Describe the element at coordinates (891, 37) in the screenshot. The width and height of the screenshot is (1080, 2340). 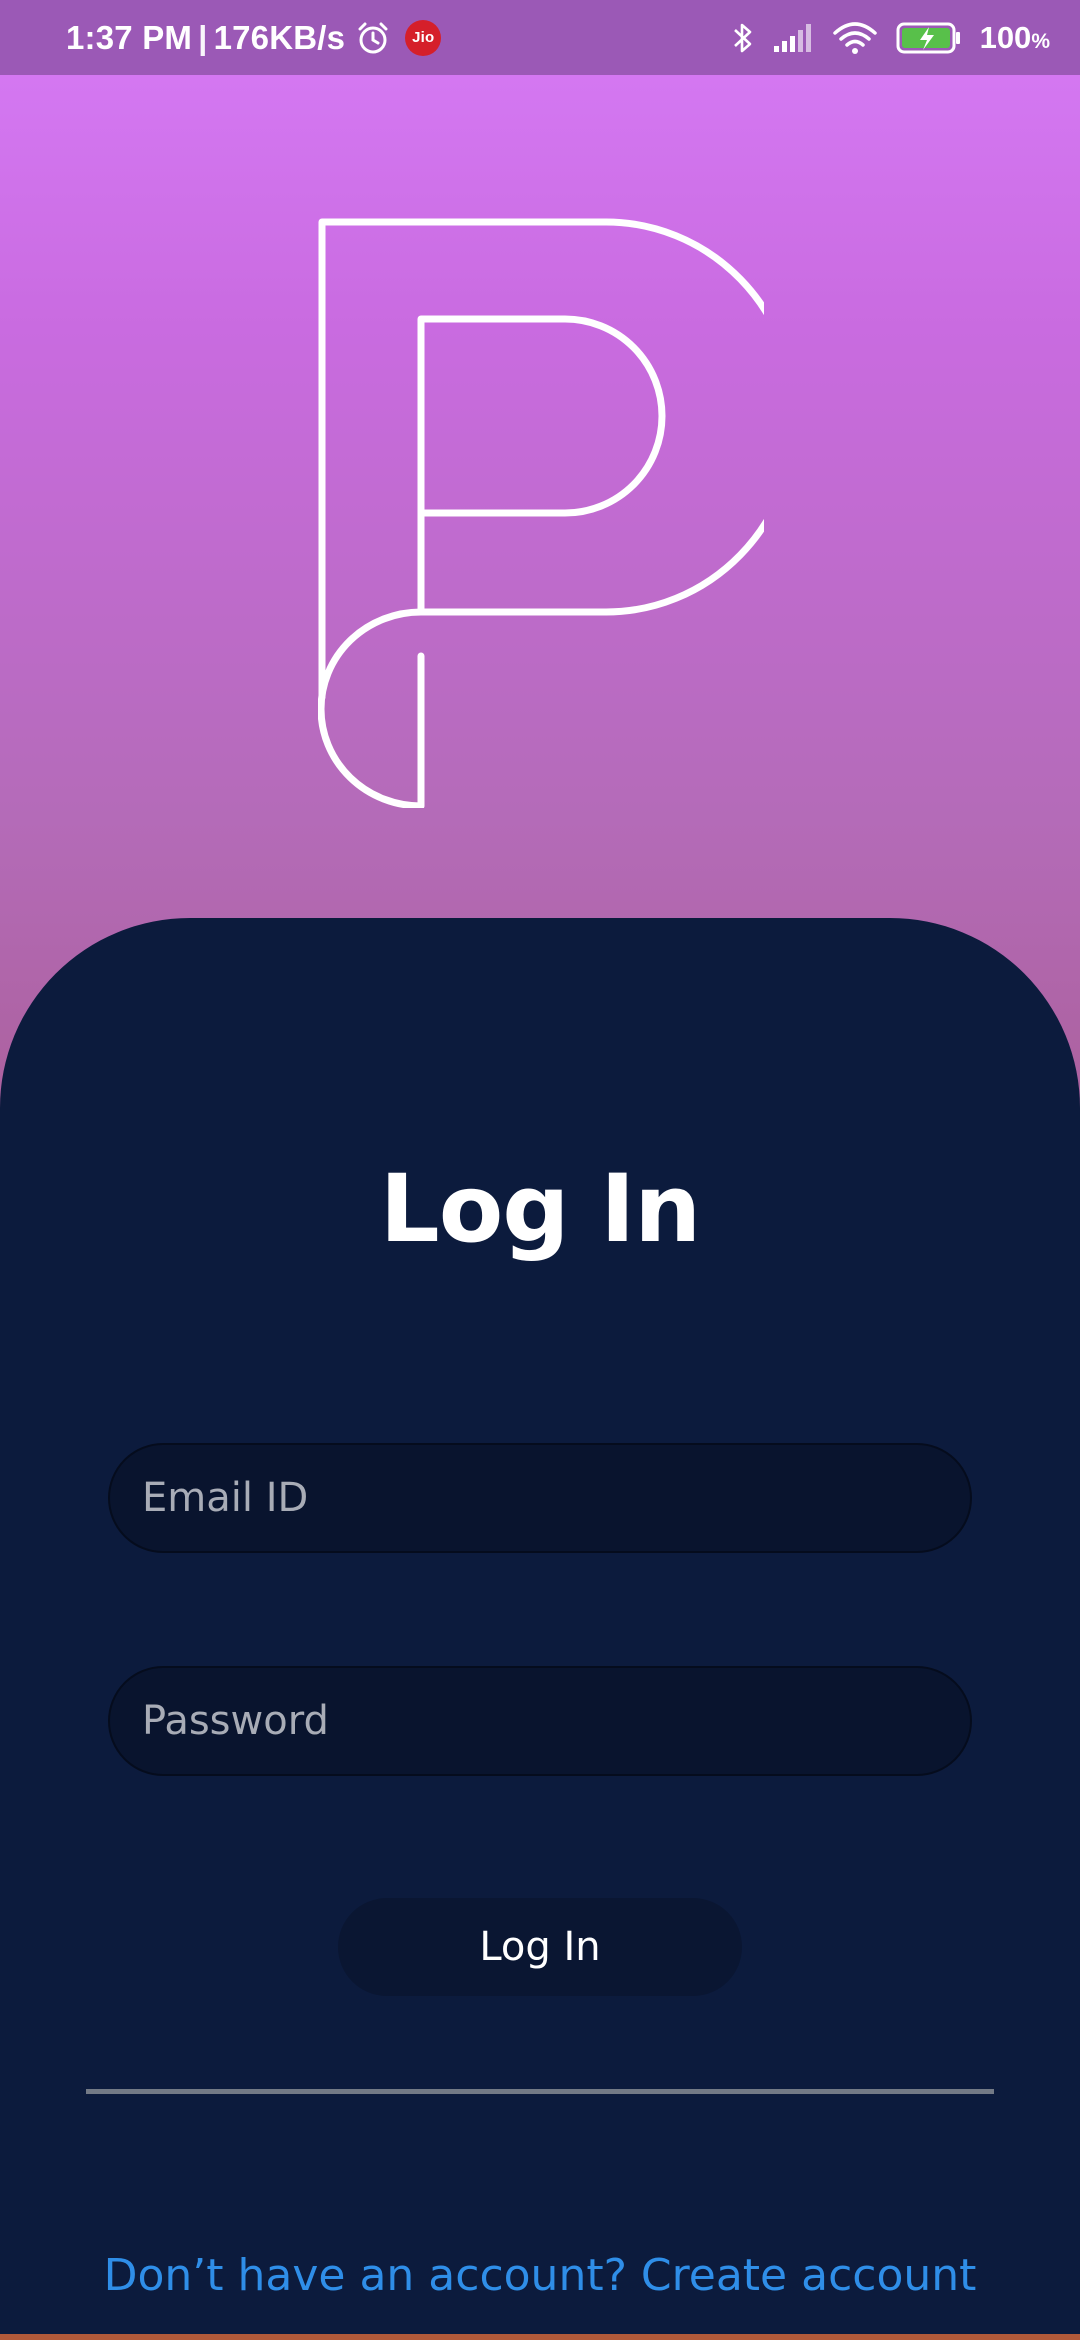
I see `status-right: 100%` at that location.